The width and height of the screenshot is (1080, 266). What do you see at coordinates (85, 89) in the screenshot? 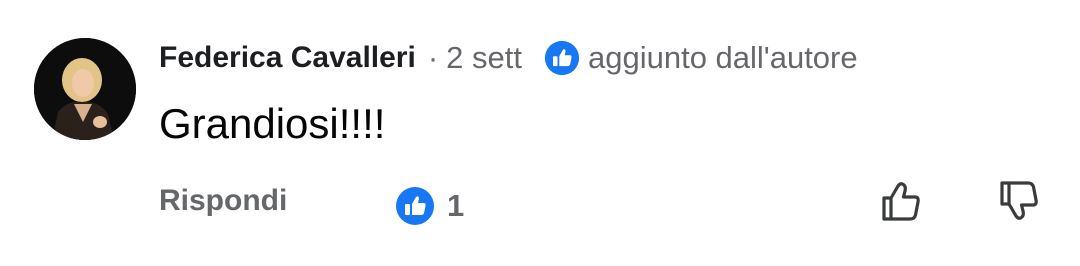
I see `avatar` at bounding box center [85, 89].